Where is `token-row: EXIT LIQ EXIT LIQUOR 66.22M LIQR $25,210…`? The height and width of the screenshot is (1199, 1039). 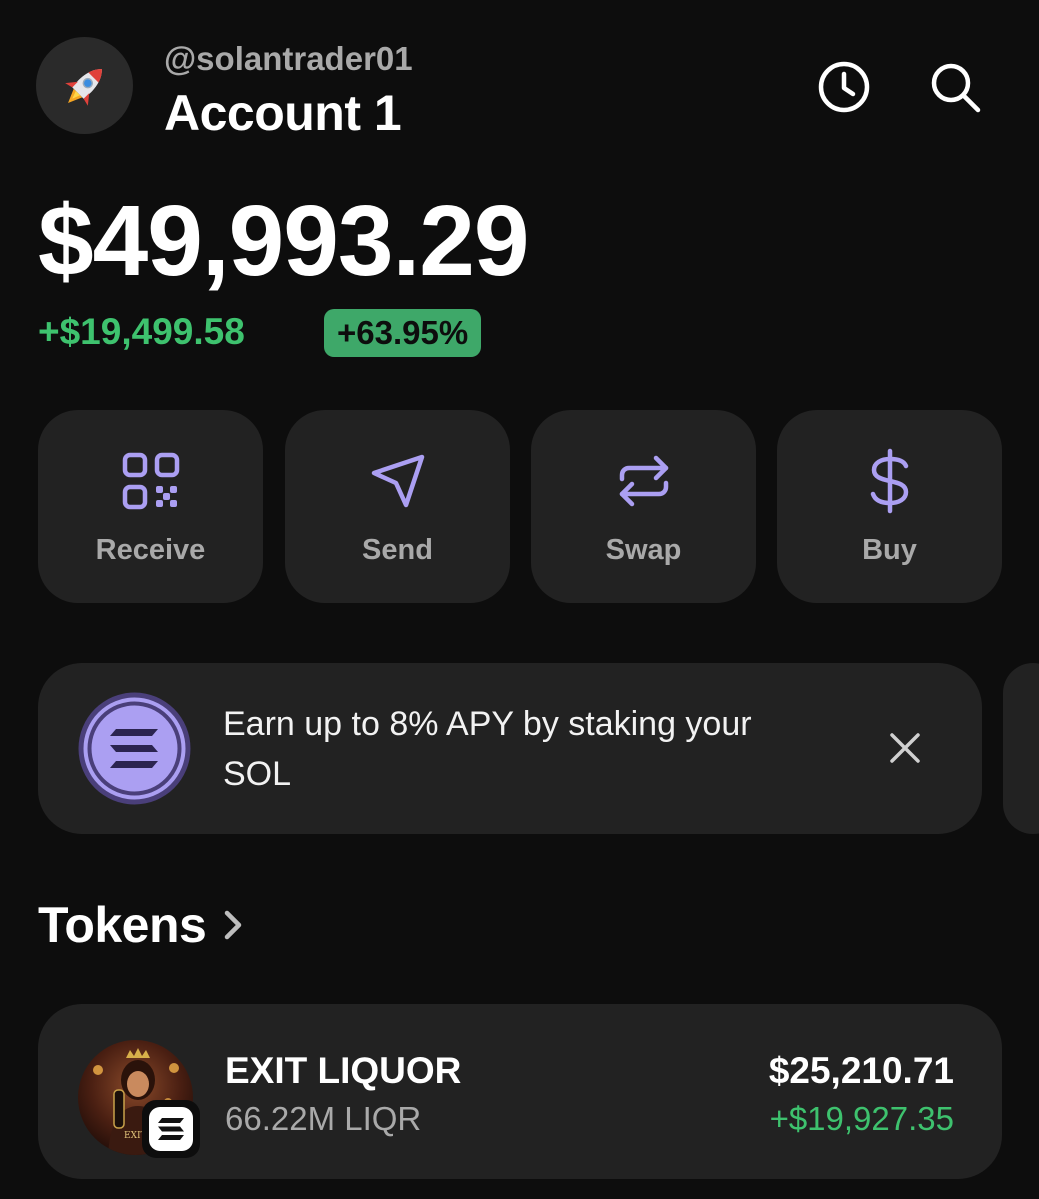
token-row: EXIT LIQ EXIT LIQUOR 66.22M LIQR $25,210… is located at coordinates (520, 1091).